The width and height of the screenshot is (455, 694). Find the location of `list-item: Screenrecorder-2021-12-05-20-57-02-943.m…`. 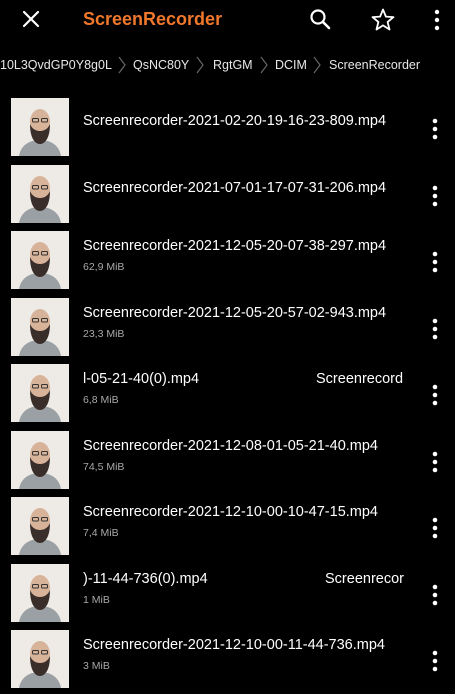

list-item: Screenrecorder-2021-12-05-20-57-02-943.m… is located at coordinates (227, 328).